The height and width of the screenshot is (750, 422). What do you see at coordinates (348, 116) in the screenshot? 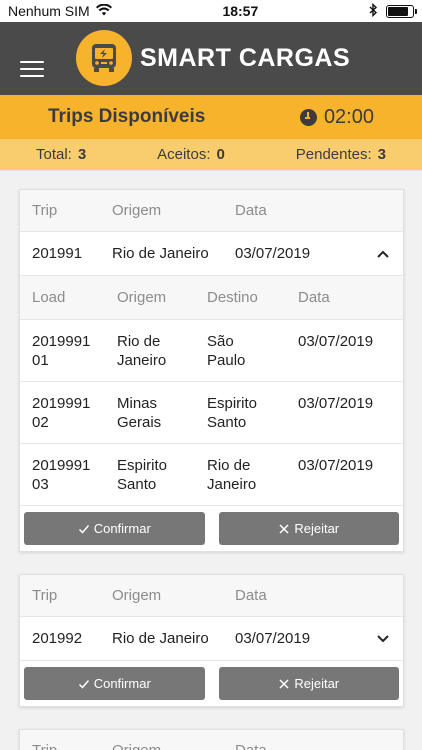
I see `timer-value: 02:00` at bounding box center [348, 116].